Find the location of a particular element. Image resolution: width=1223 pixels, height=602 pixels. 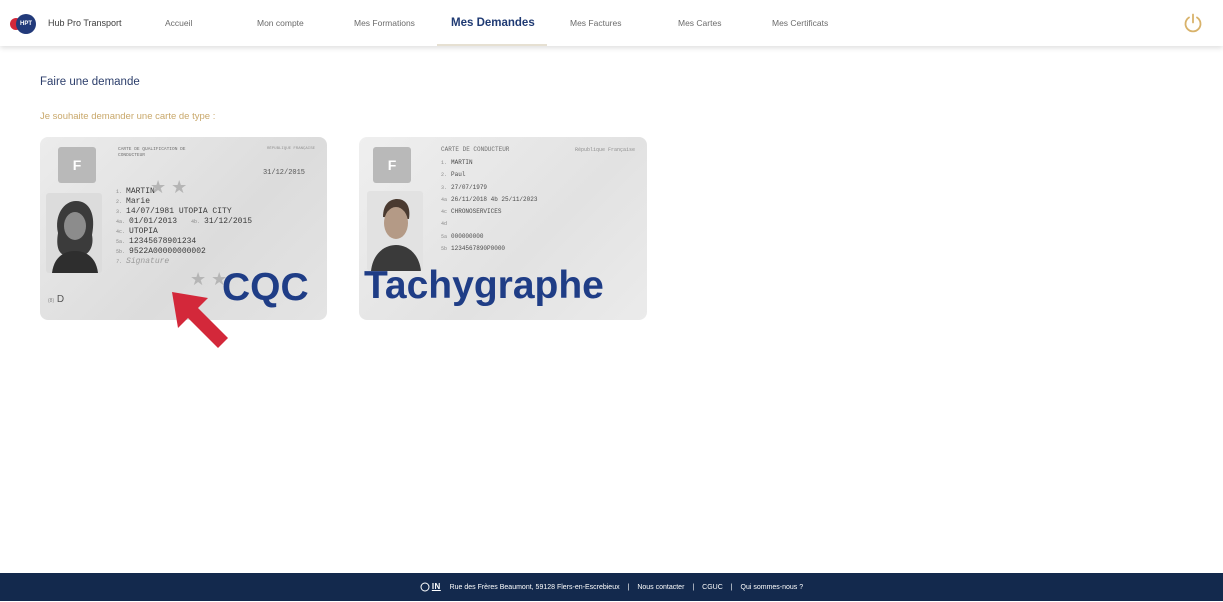

page-title: Faire une demande is located at coordinates (90, 82).